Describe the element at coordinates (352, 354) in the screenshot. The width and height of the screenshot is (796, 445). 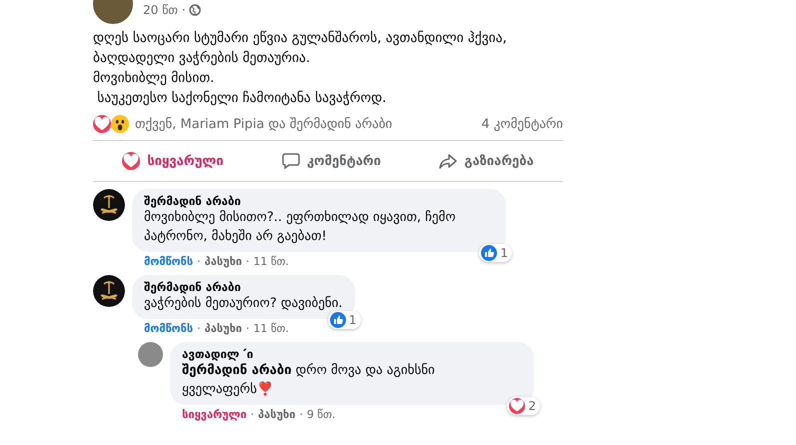
I see `comment-author: ავთადილ ՛ი` at that location.